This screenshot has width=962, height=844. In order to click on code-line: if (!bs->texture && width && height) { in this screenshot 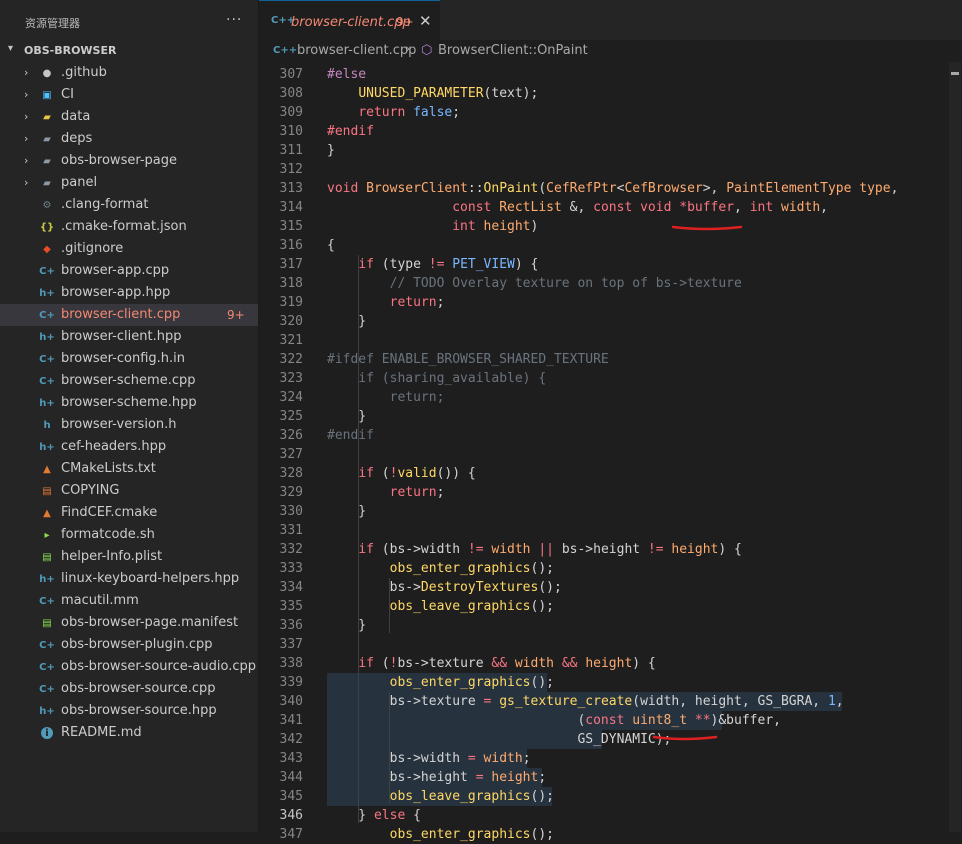, I will do `click(491, 663)`.